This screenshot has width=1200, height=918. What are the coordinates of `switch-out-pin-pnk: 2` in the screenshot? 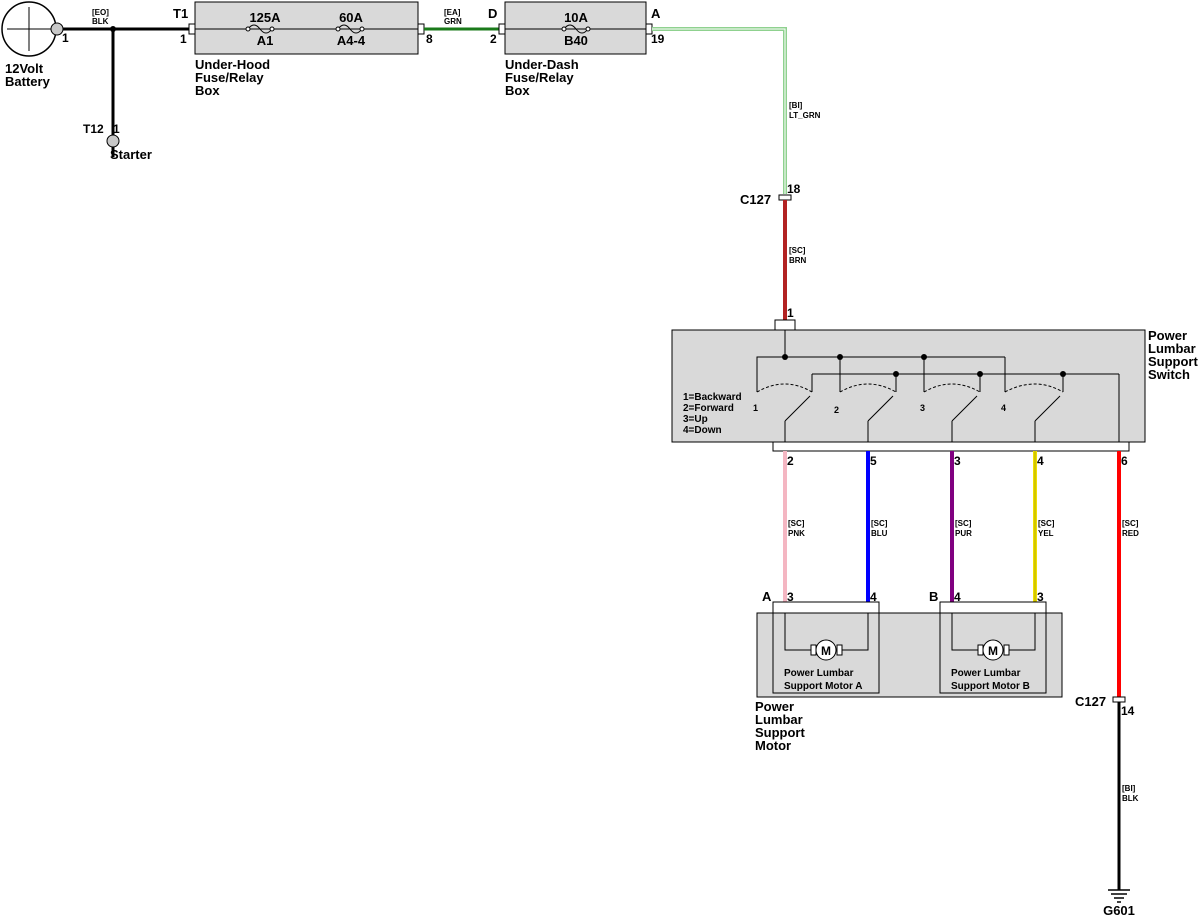 It's located at (790, 461).